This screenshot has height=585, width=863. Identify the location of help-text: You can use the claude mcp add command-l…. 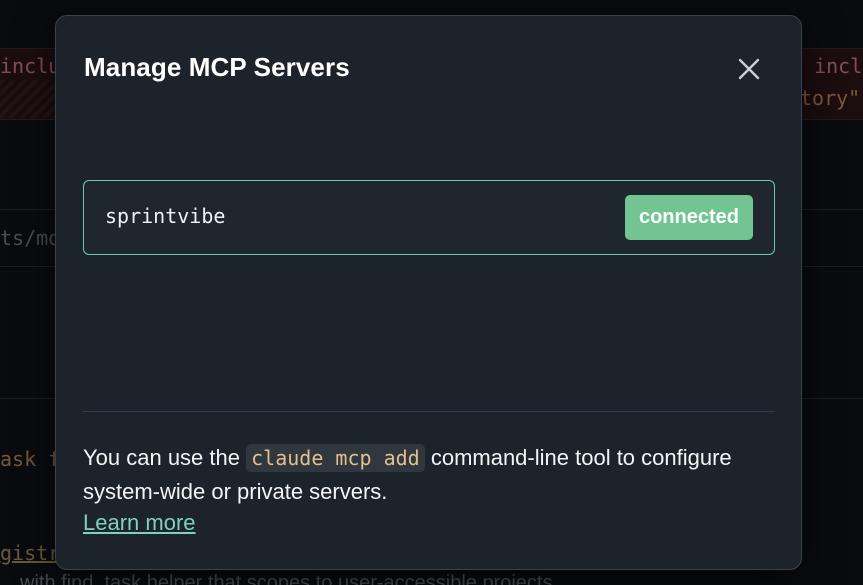
(433, 475).